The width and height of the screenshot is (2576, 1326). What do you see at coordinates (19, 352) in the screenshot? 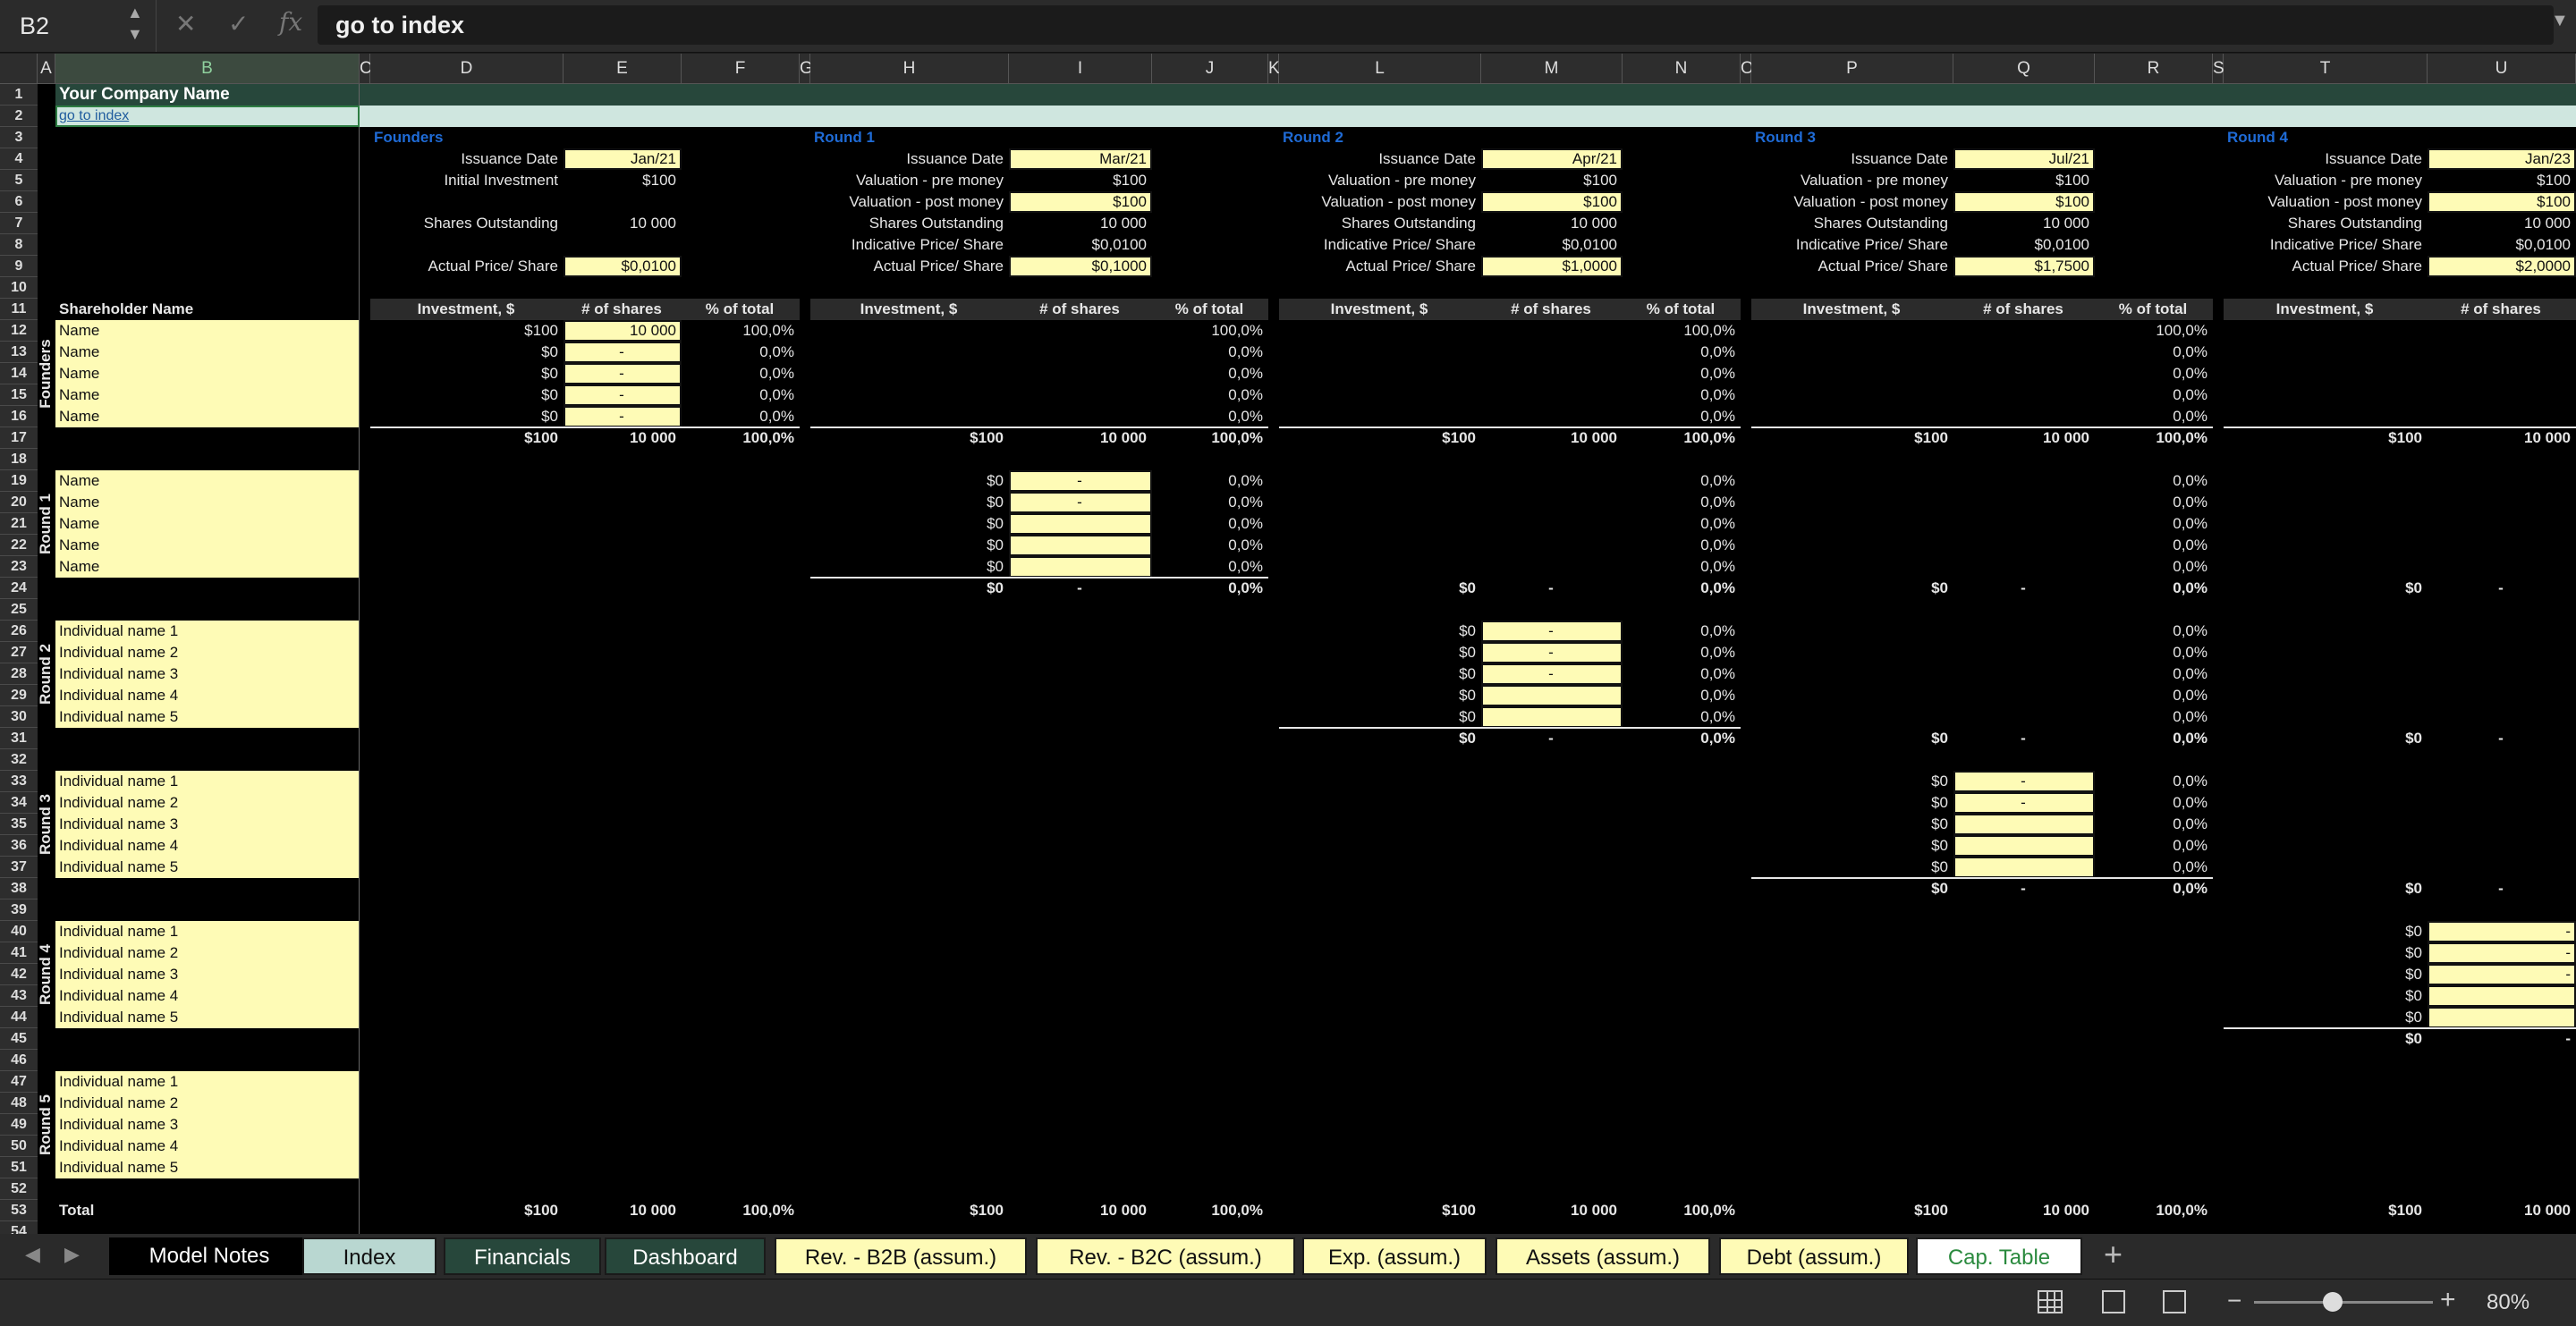
I see `row-header-13: 13` at bounding box center [19, 352].